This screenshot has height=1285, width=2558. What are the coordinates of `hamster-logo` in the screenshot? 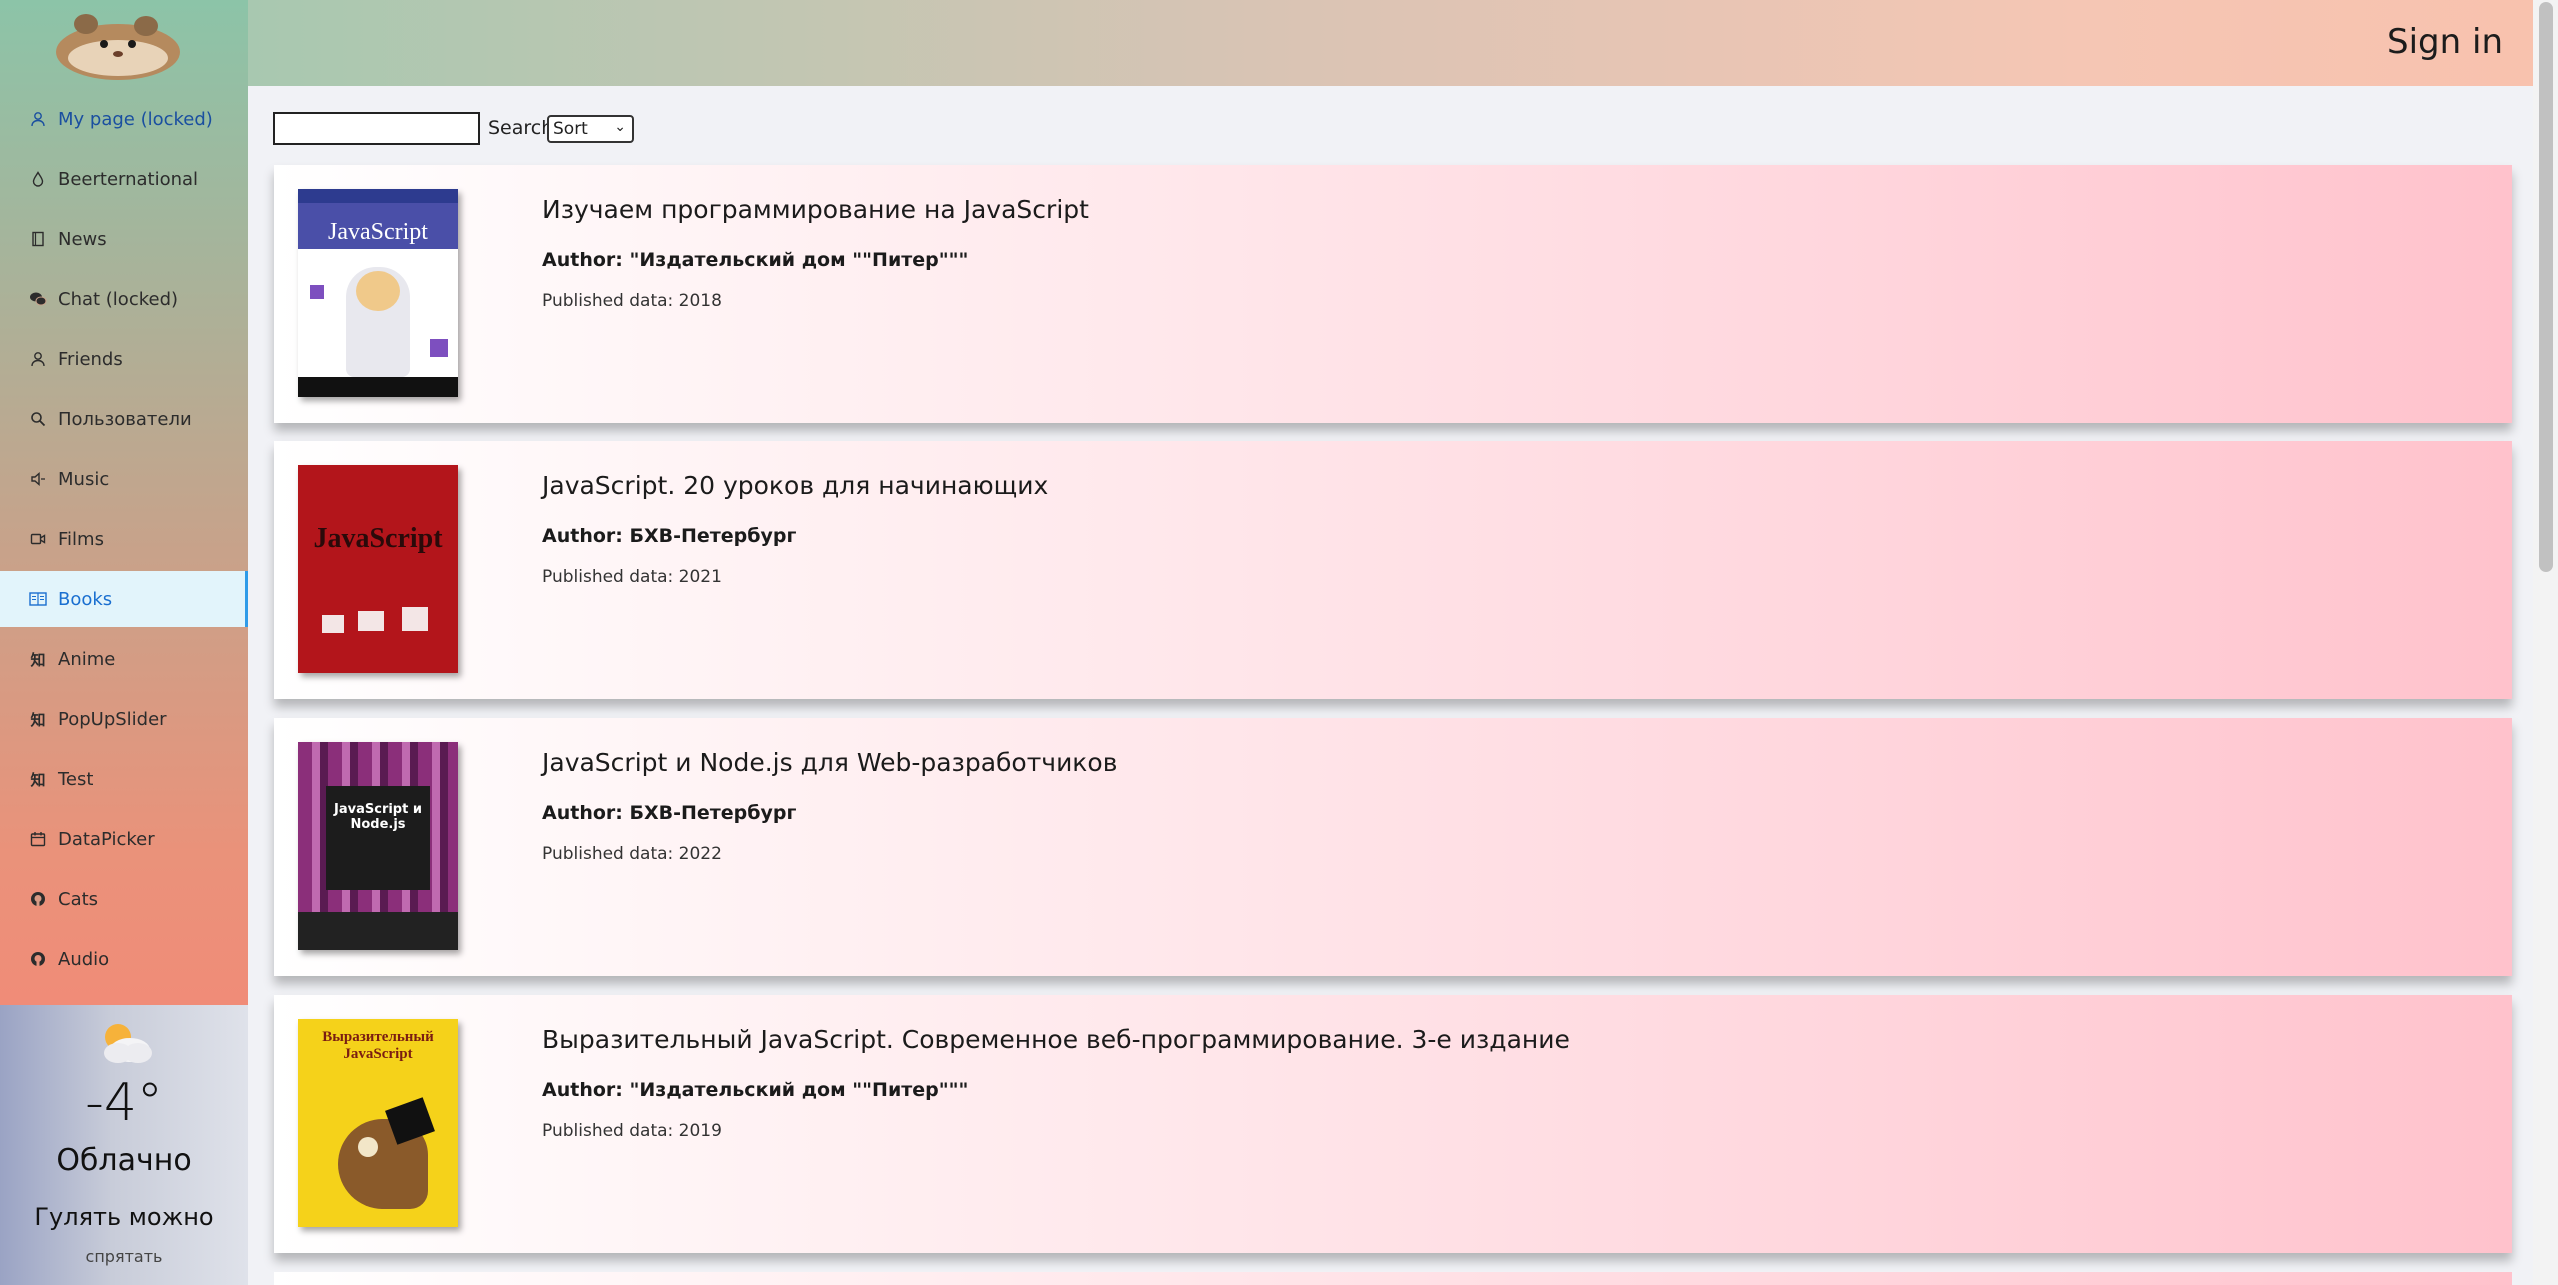 It's located at (118, 43).